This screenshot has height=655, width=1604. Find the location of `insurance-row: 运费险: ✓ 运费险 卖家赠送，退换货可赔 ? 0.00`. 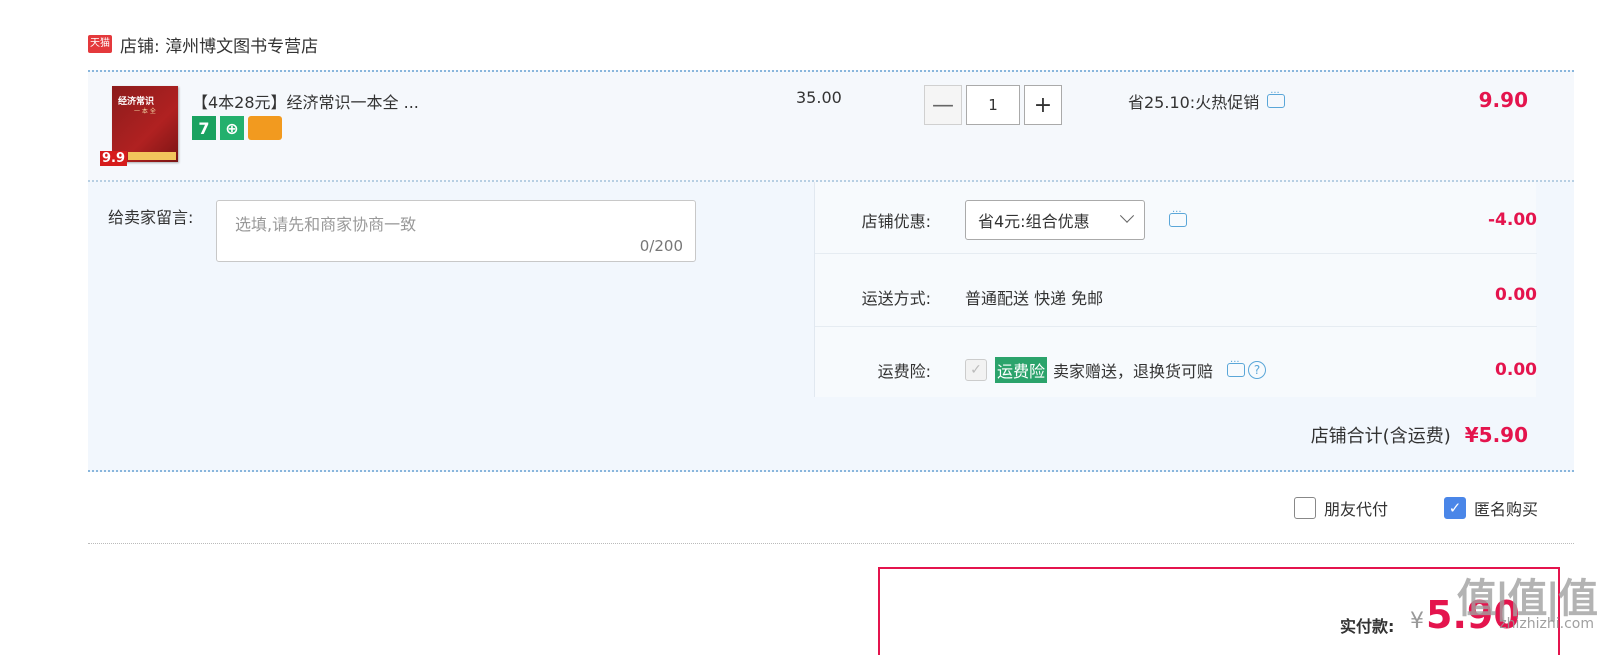

insurance-row: 运费险: ✓ 运费险 卖家赠送，退换货可赔 ? 0.00 is located at coordinates (1176, 364).